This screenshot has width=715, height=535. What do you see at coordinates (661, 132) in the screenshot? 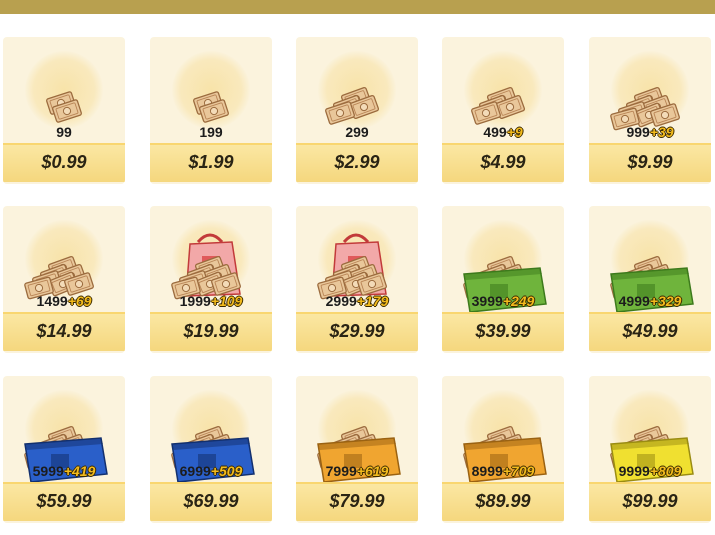
I see `bonus-amount: +39` at bounding box center [661, 132].